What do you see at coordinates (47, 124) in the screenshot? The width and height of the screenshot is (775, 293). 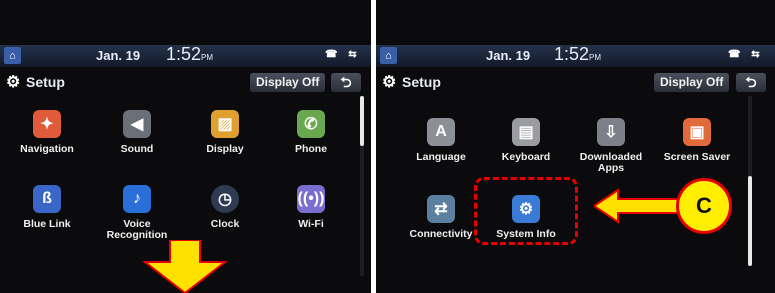 I see `compass-icon: ✦` at bounding box center [47, 124].